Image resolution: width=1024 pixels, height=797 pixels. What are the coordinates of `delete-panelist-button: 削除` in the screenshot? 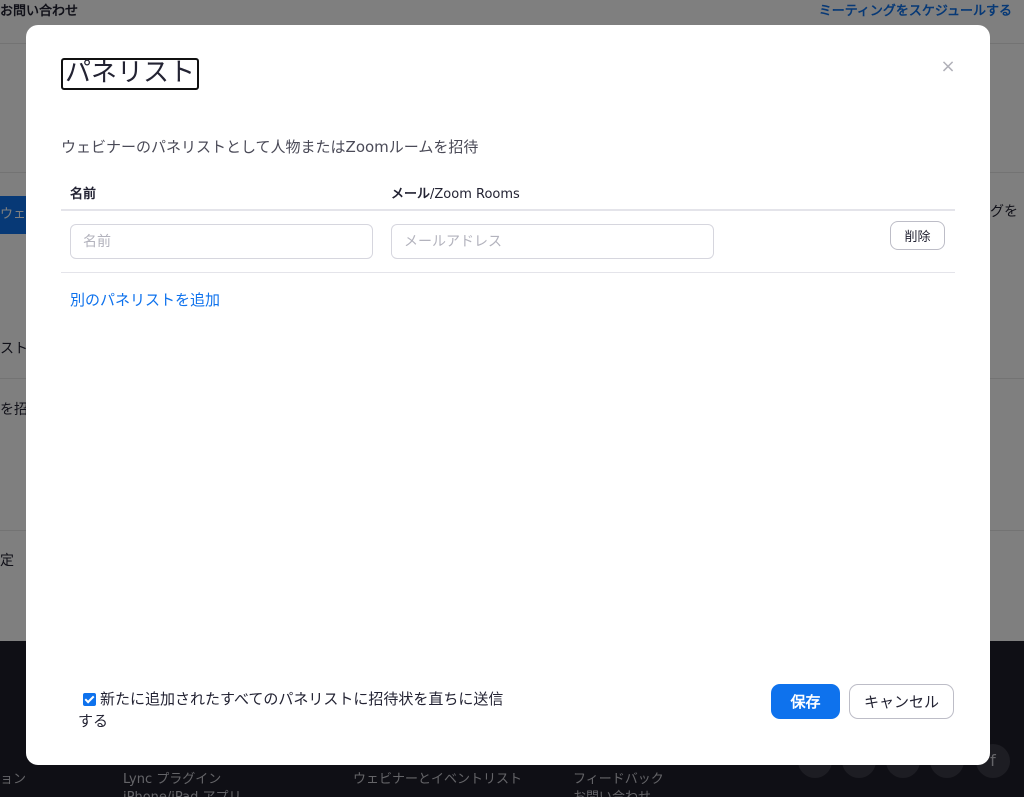 It's located at (917, 235).